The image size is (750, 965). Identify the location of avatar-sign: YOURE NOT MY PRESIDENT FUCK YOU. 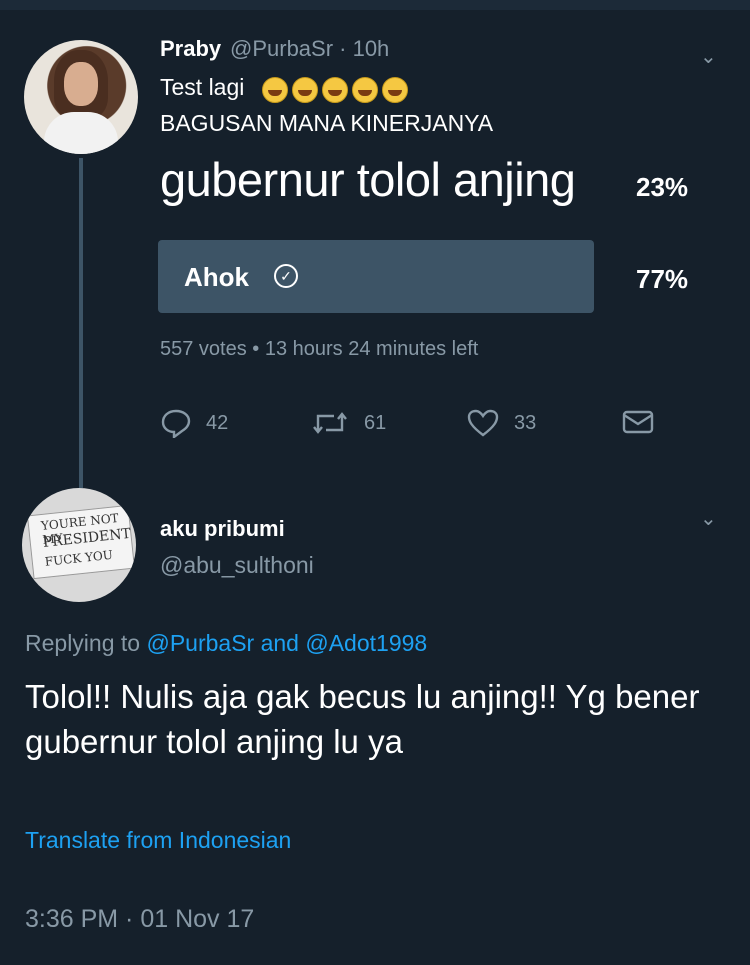
(81, 542).